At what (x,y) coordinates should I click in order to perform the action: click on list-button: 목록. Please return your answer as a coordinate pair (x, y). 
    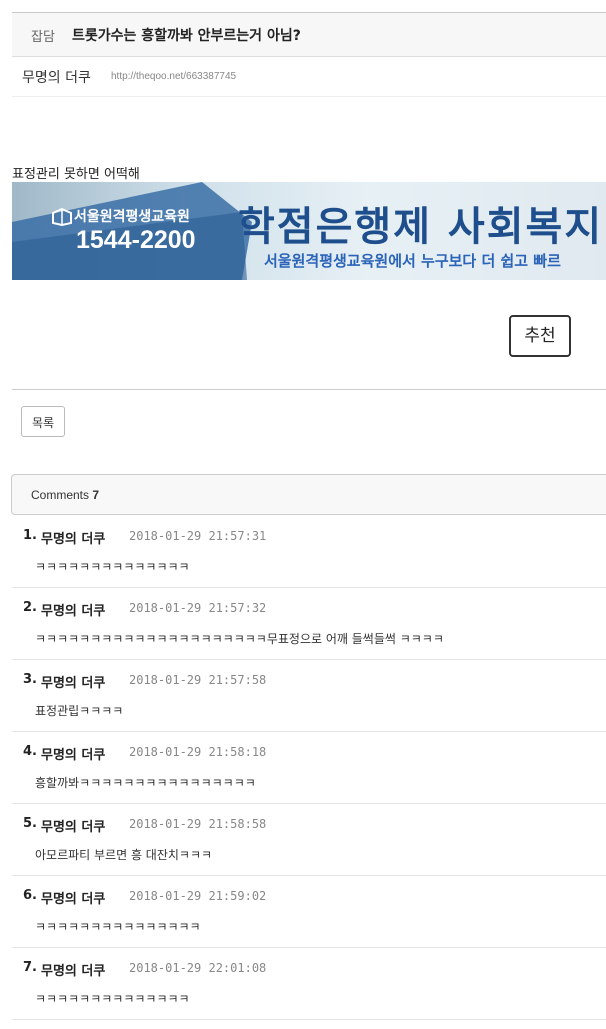
    Looking at the image, I should click on (43, 421).